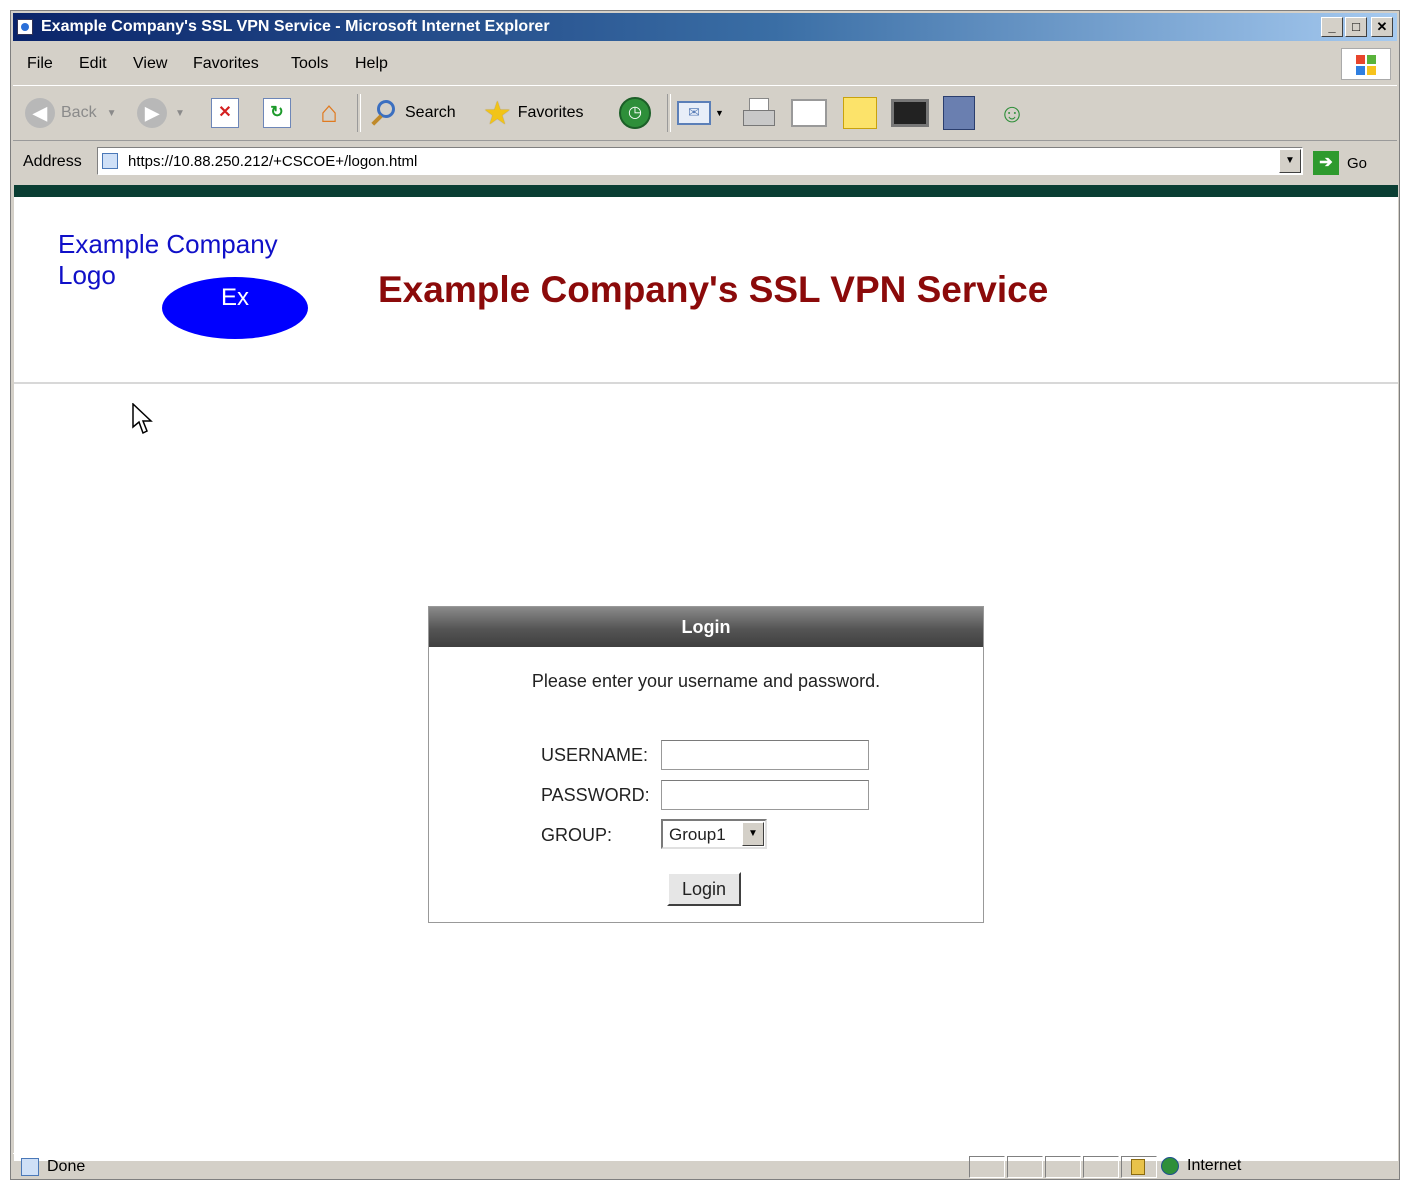  What do you see at coordinates (168, 244) in the screenshot?
I see `logo-text-line1: Example Company` at bounding box center [168, 244].